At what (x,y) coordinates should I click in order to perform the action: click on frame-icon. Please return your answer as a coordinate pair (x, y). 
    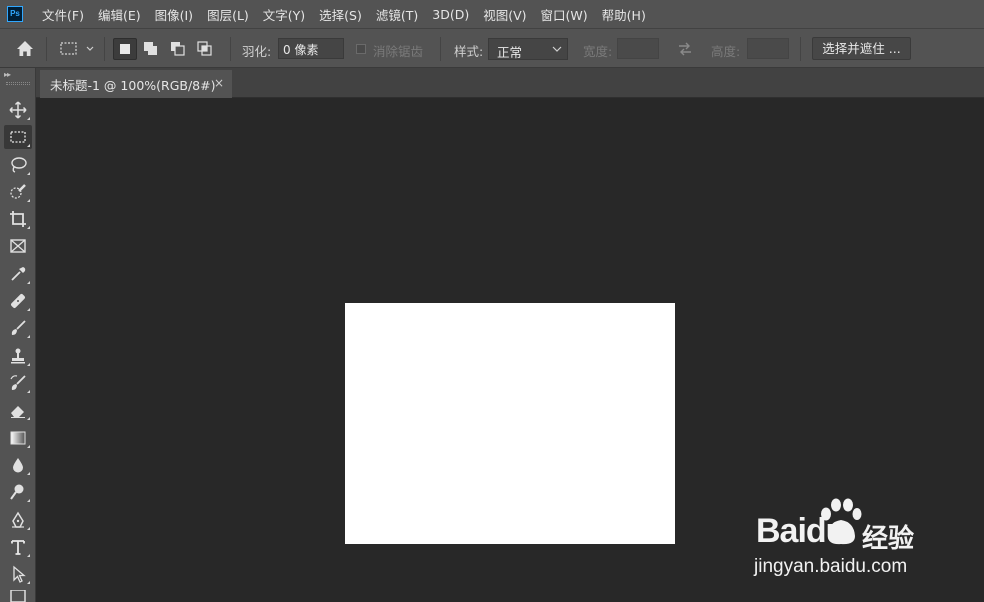
    Looking at the image, I should click on (18, 246).